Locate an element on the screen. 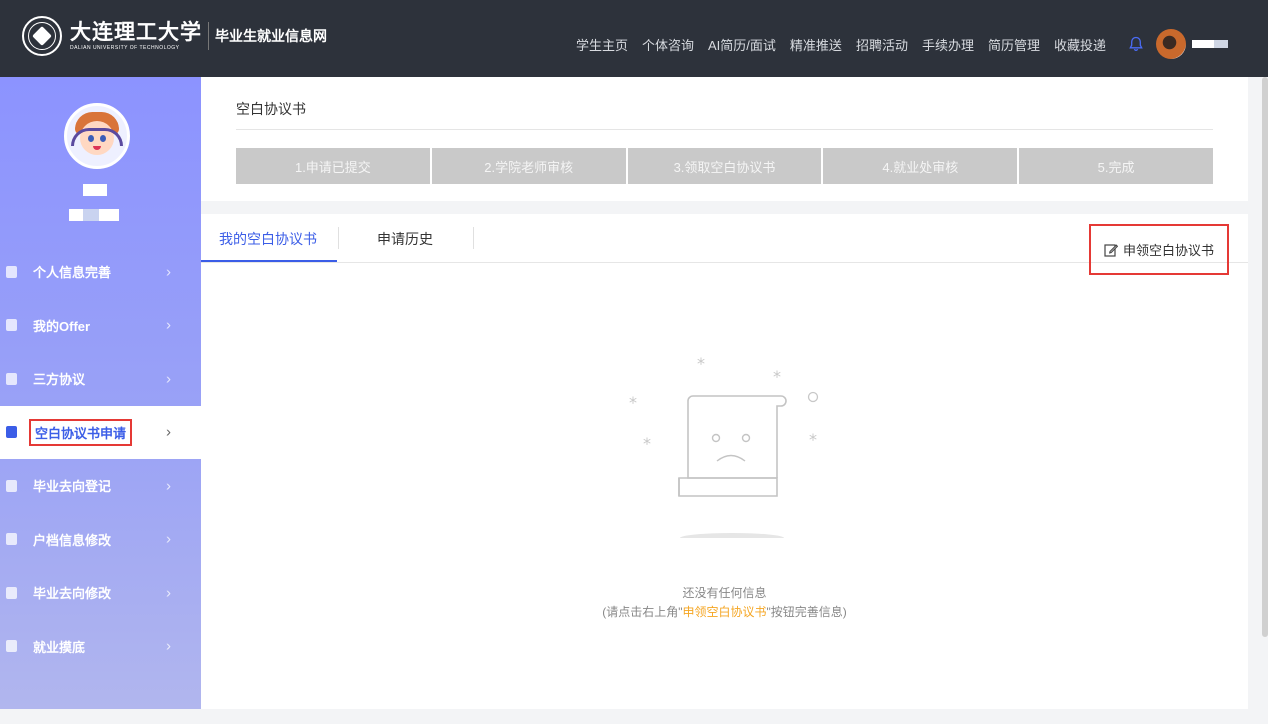  sidebar-item-archive-modify: 户档信息修改 › is located at coordinates (100, 540).